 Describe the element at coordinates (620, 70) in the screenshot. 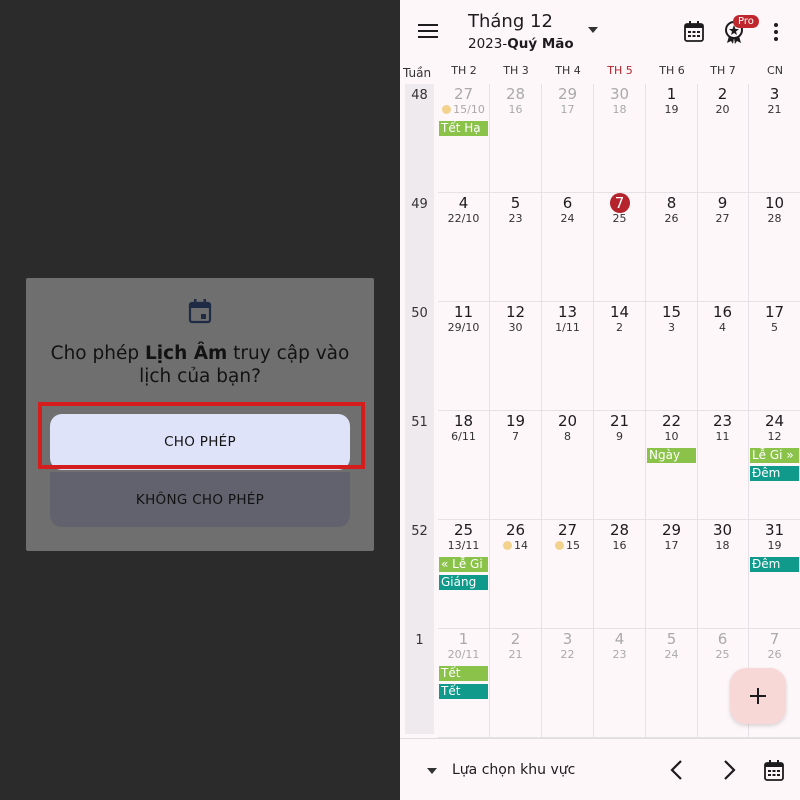

I see `day-header: TH 5` at that location.